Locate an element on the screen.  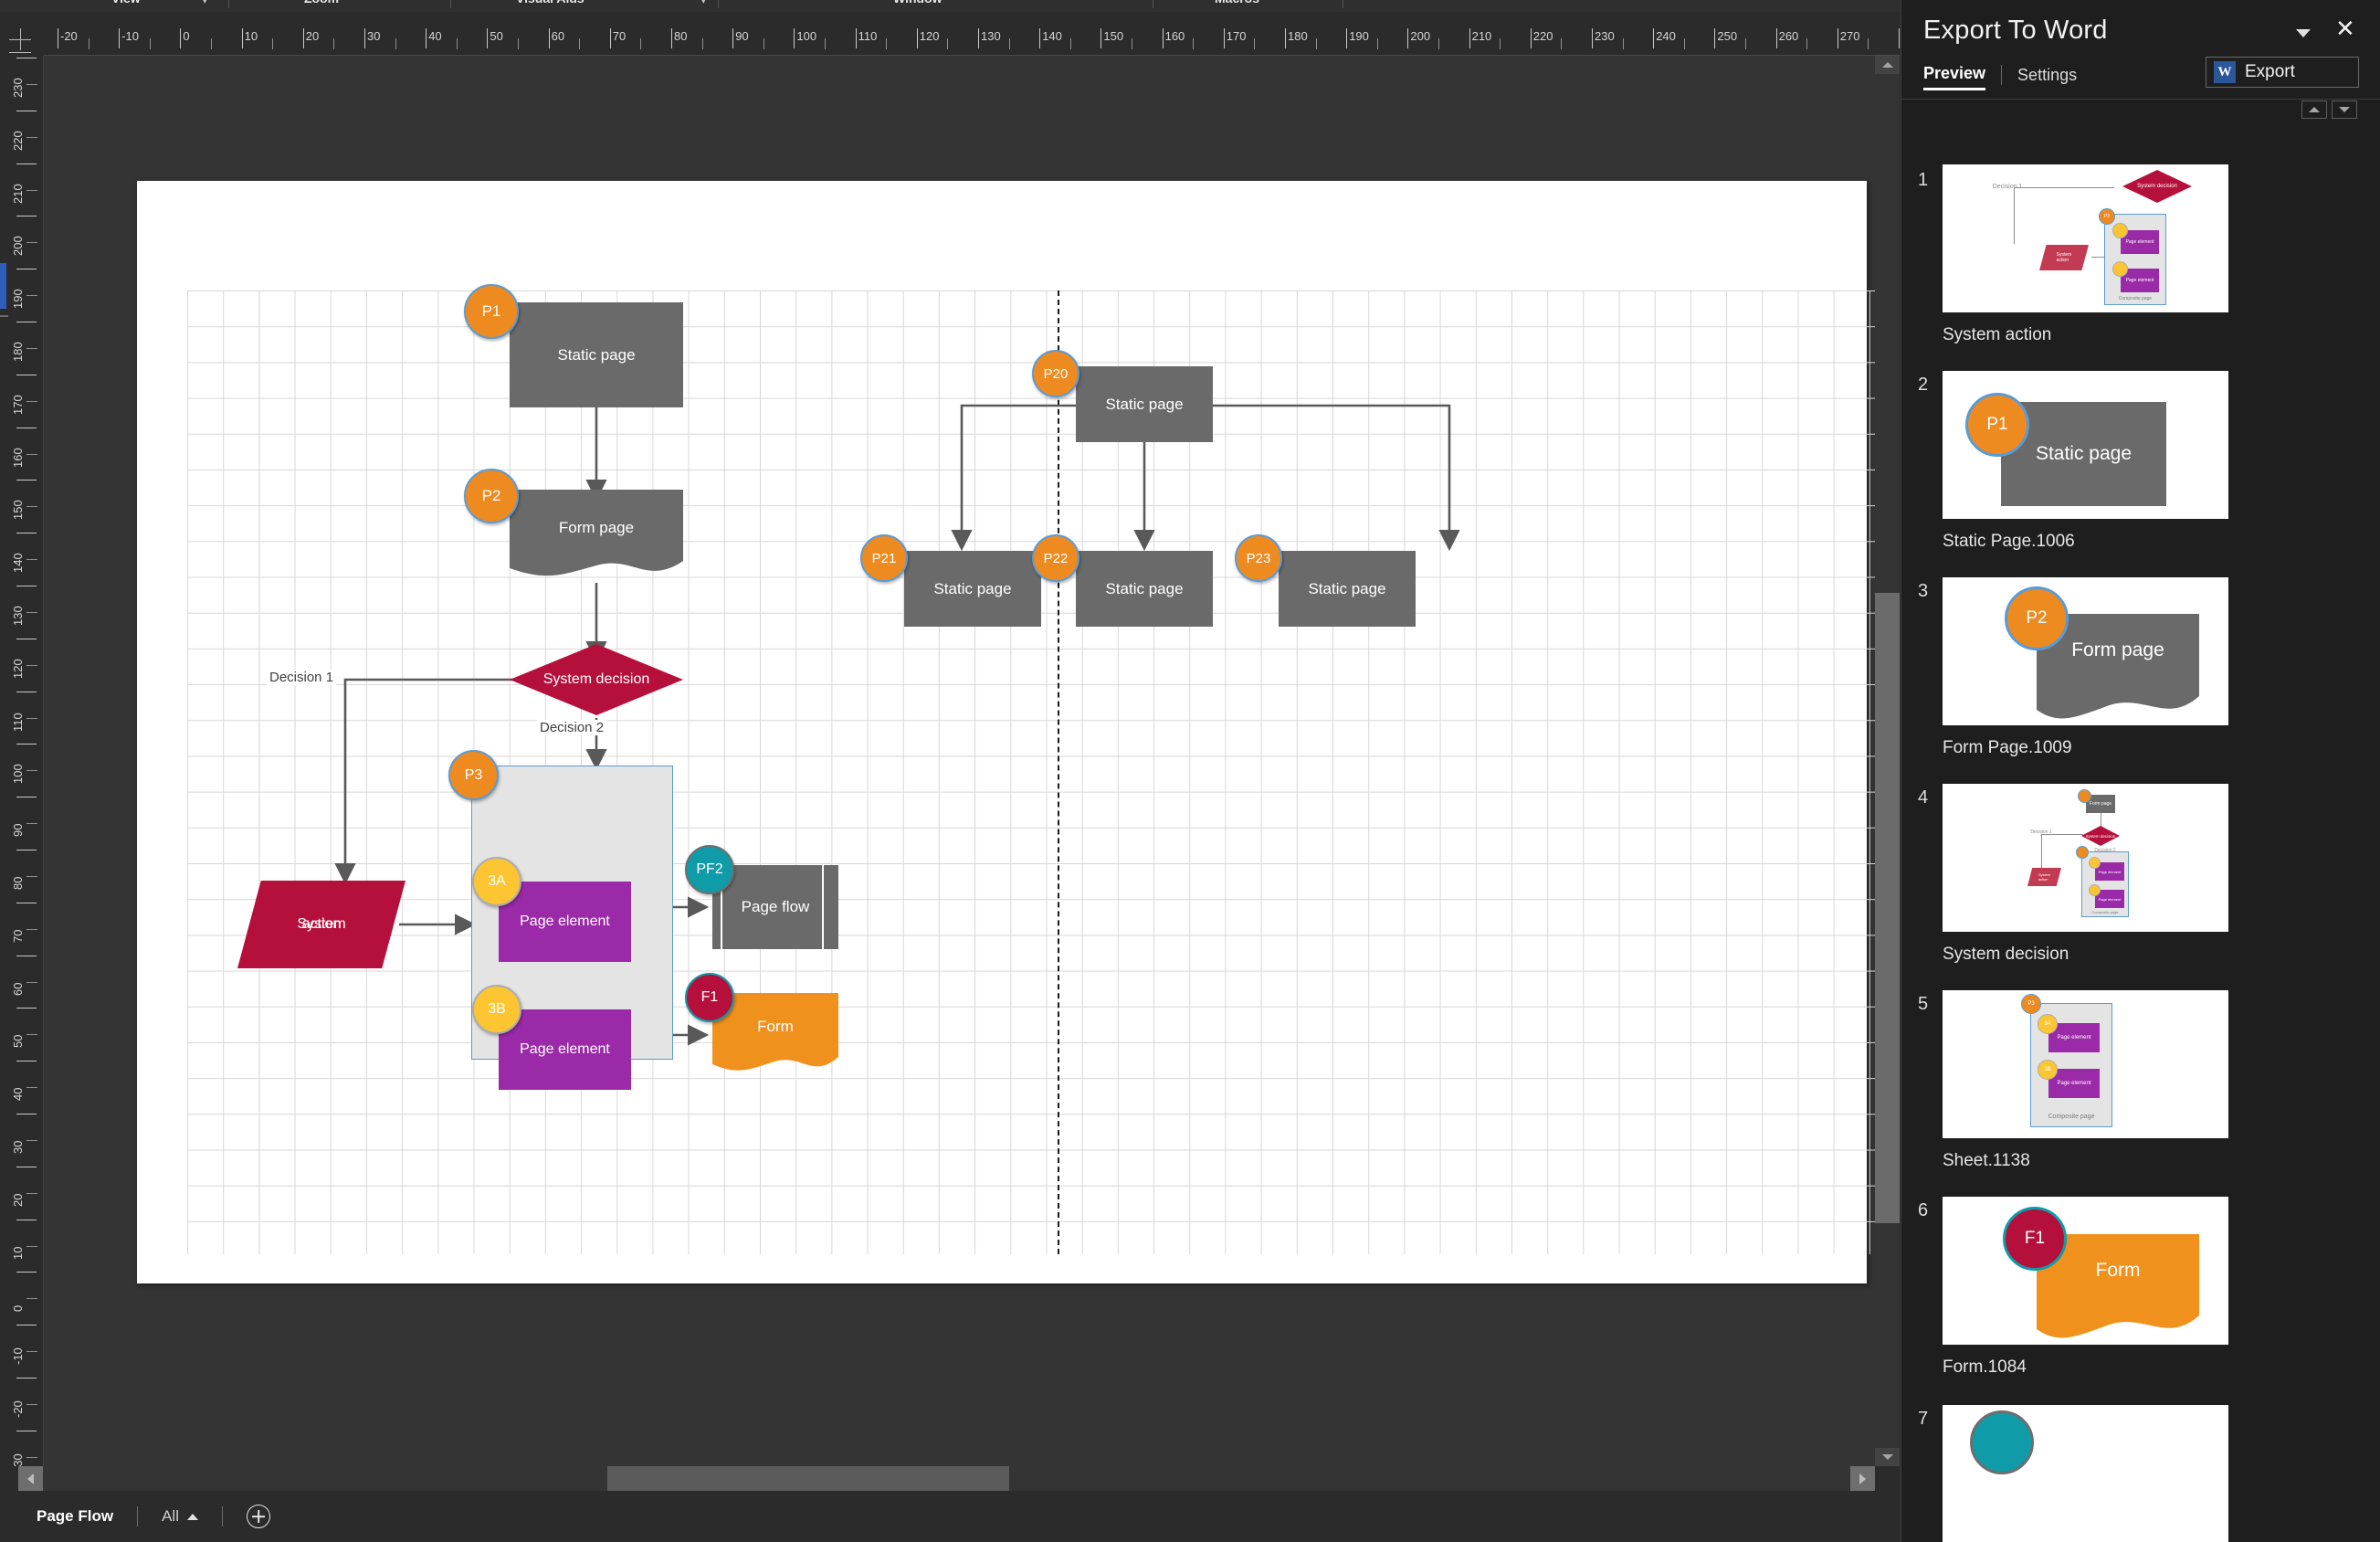
badge-p22: P22 is located at coordinates (1055, 558).